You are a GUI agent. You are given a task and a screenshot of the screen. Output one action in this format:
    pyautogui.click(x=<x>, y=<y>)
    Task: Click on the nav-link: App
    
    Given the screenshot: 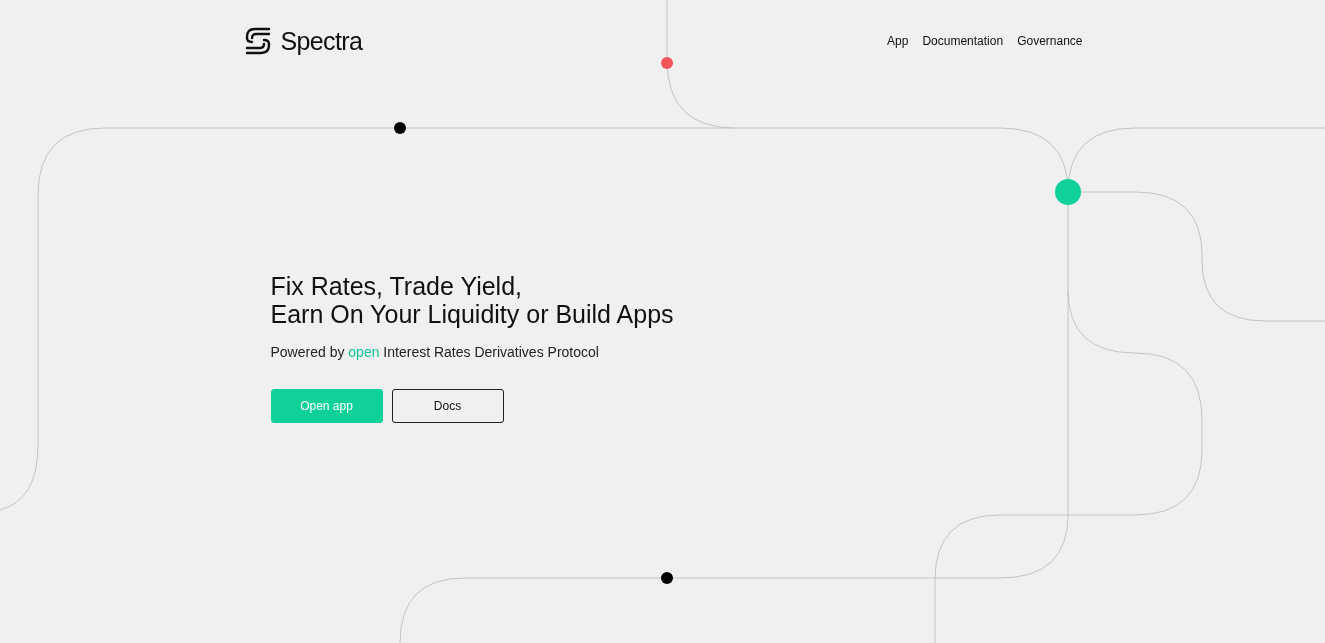 What is the action you would take?
    pyautogui.click(x=898, y=41)
    